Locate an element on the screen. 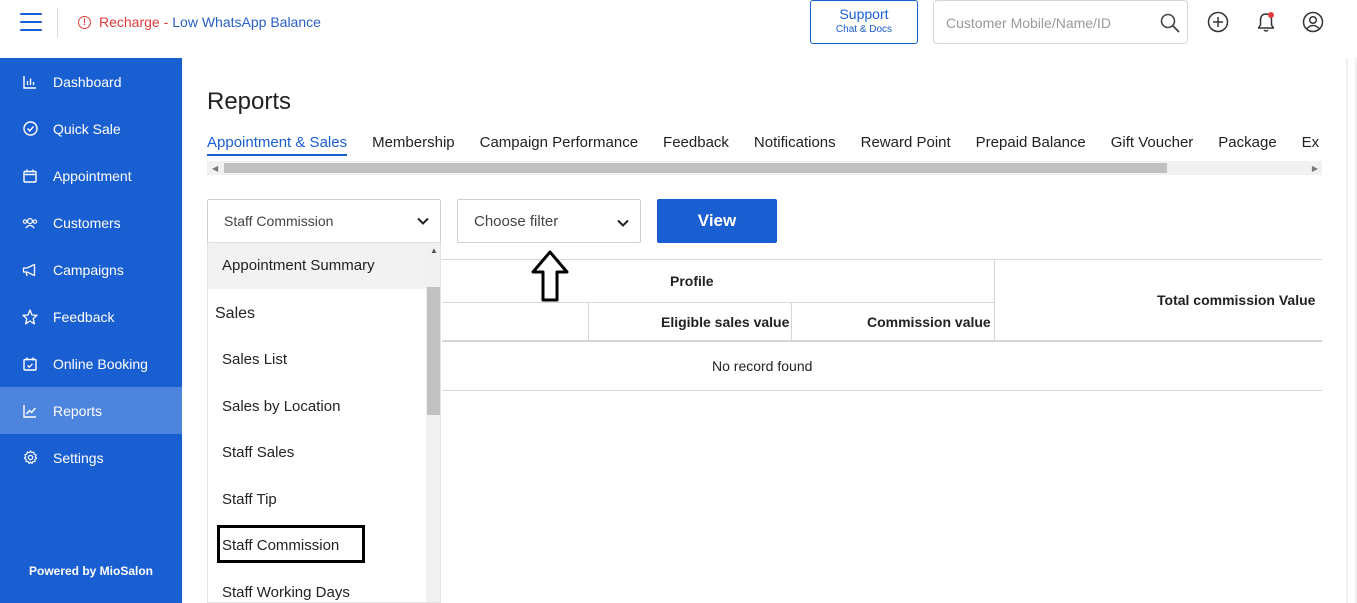 The width and height of the screenshot is (1357, 603). support-button: Support Chat & Docs is located at coordinates (864, 22).